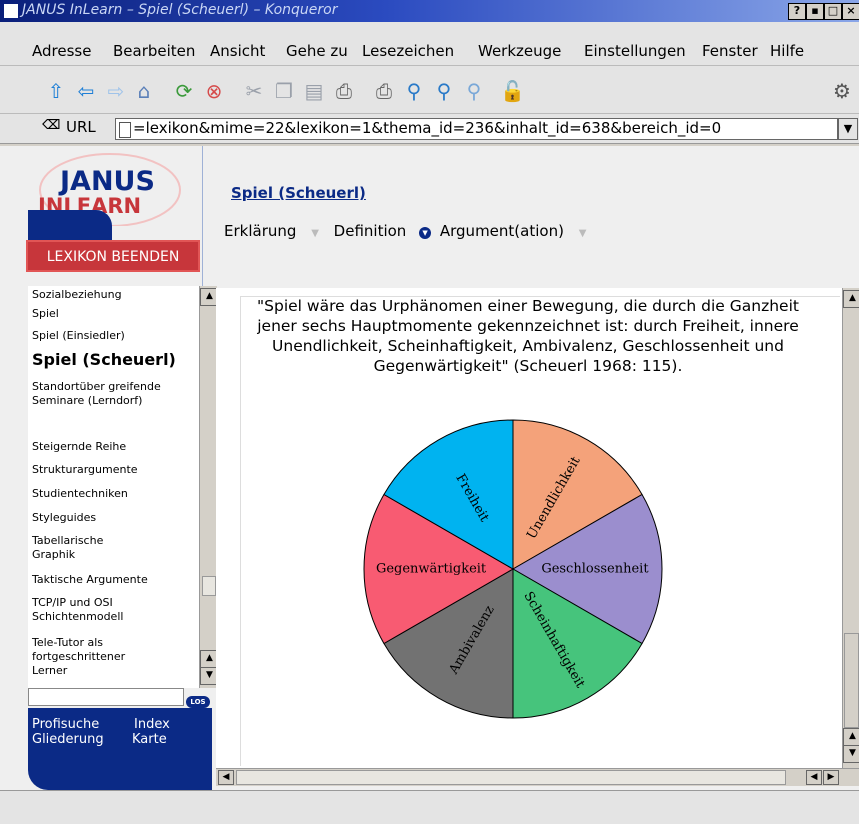 The image size is (859, 824). I want to click on list-item: Styleguides, so click(64, 518).